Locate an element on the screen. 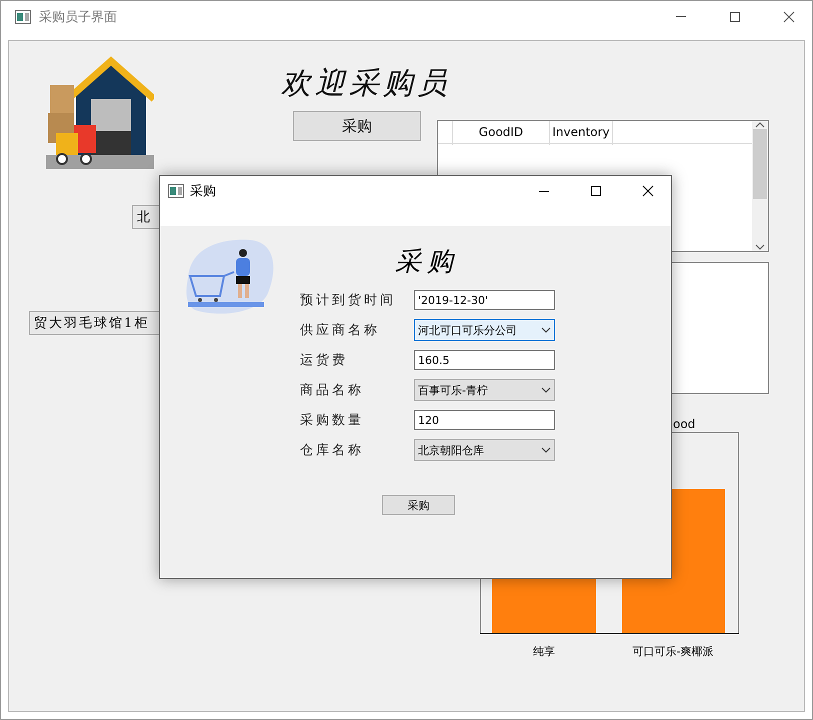  input-field: 120 is located at coordinates (484, 420).